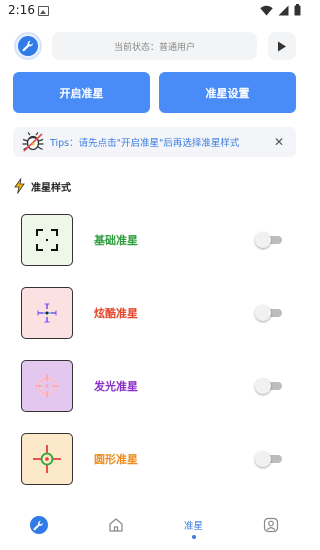 This screenshot has height=550, width=320. What do you see at coordinates (47, 313) in the screenshot?
I see `cool-crosshair-icon` at bounding box center [47, 313].